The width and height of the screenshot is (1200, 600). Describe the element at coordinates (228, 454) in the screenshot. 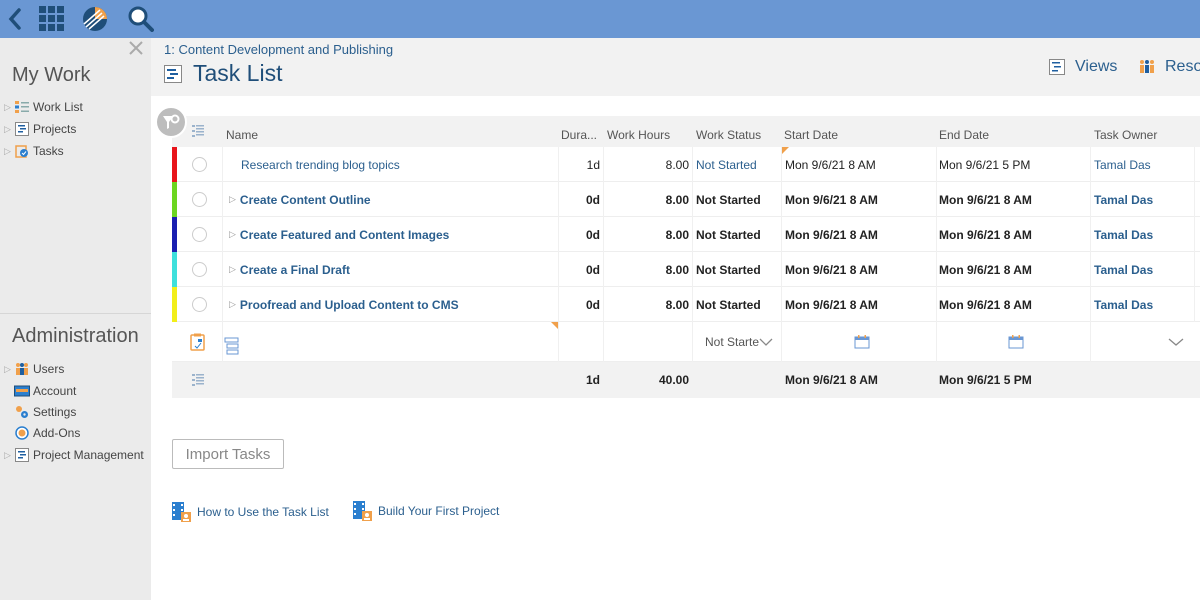

I see `import-tasks-button: Import Tasks` at that location.